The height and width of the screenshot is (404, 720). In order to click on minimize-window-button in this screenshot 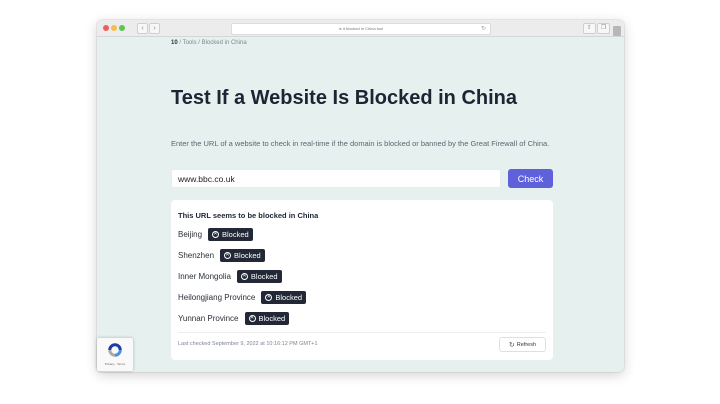, I will do `click(114, 28)`.